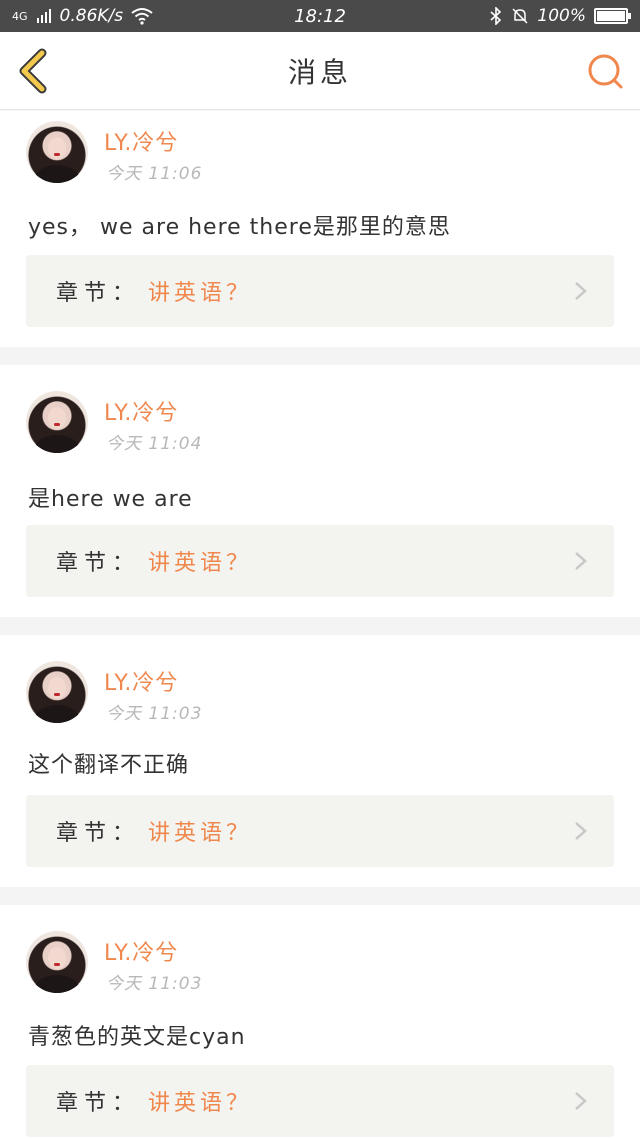 This screenshot has width=640, height=1138. I want to click on mute-bell-icon, so click(520, 16).